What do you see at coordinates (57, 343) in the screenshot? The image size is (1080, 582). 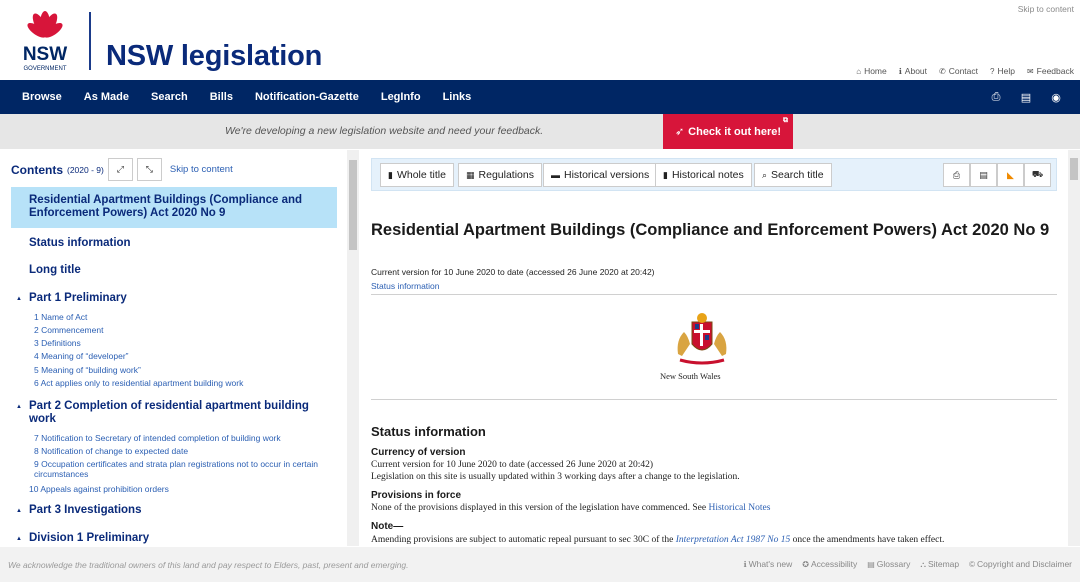 I see `toc-section-3: 3 Definitions` at bounding box center [57, 343].